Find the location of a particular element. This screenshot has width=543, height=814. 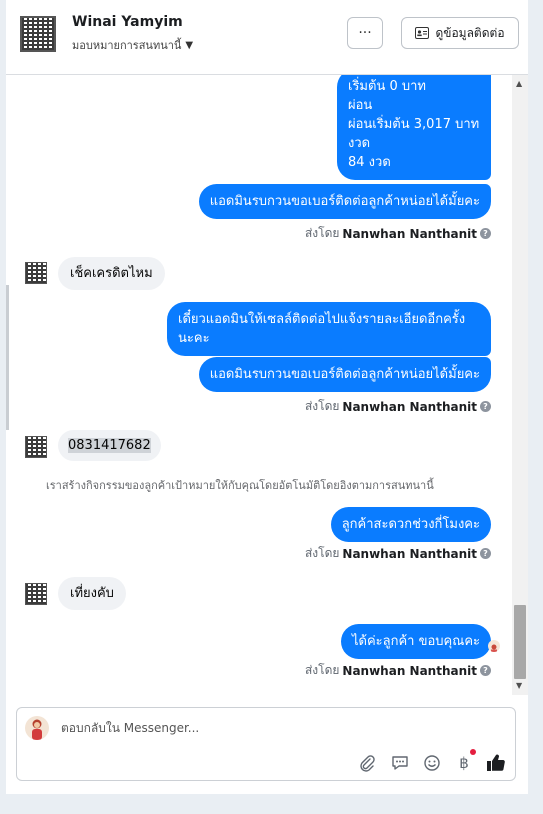

incoming-message: 0831417682 is located at coordinates (109, 445).